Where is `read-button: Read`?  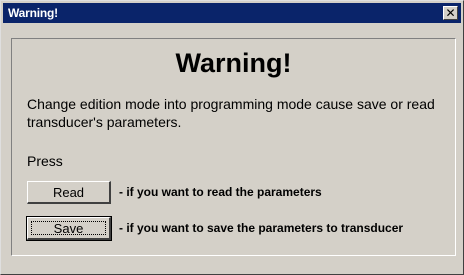 read-button: Read is located at coordinates (69, 192).